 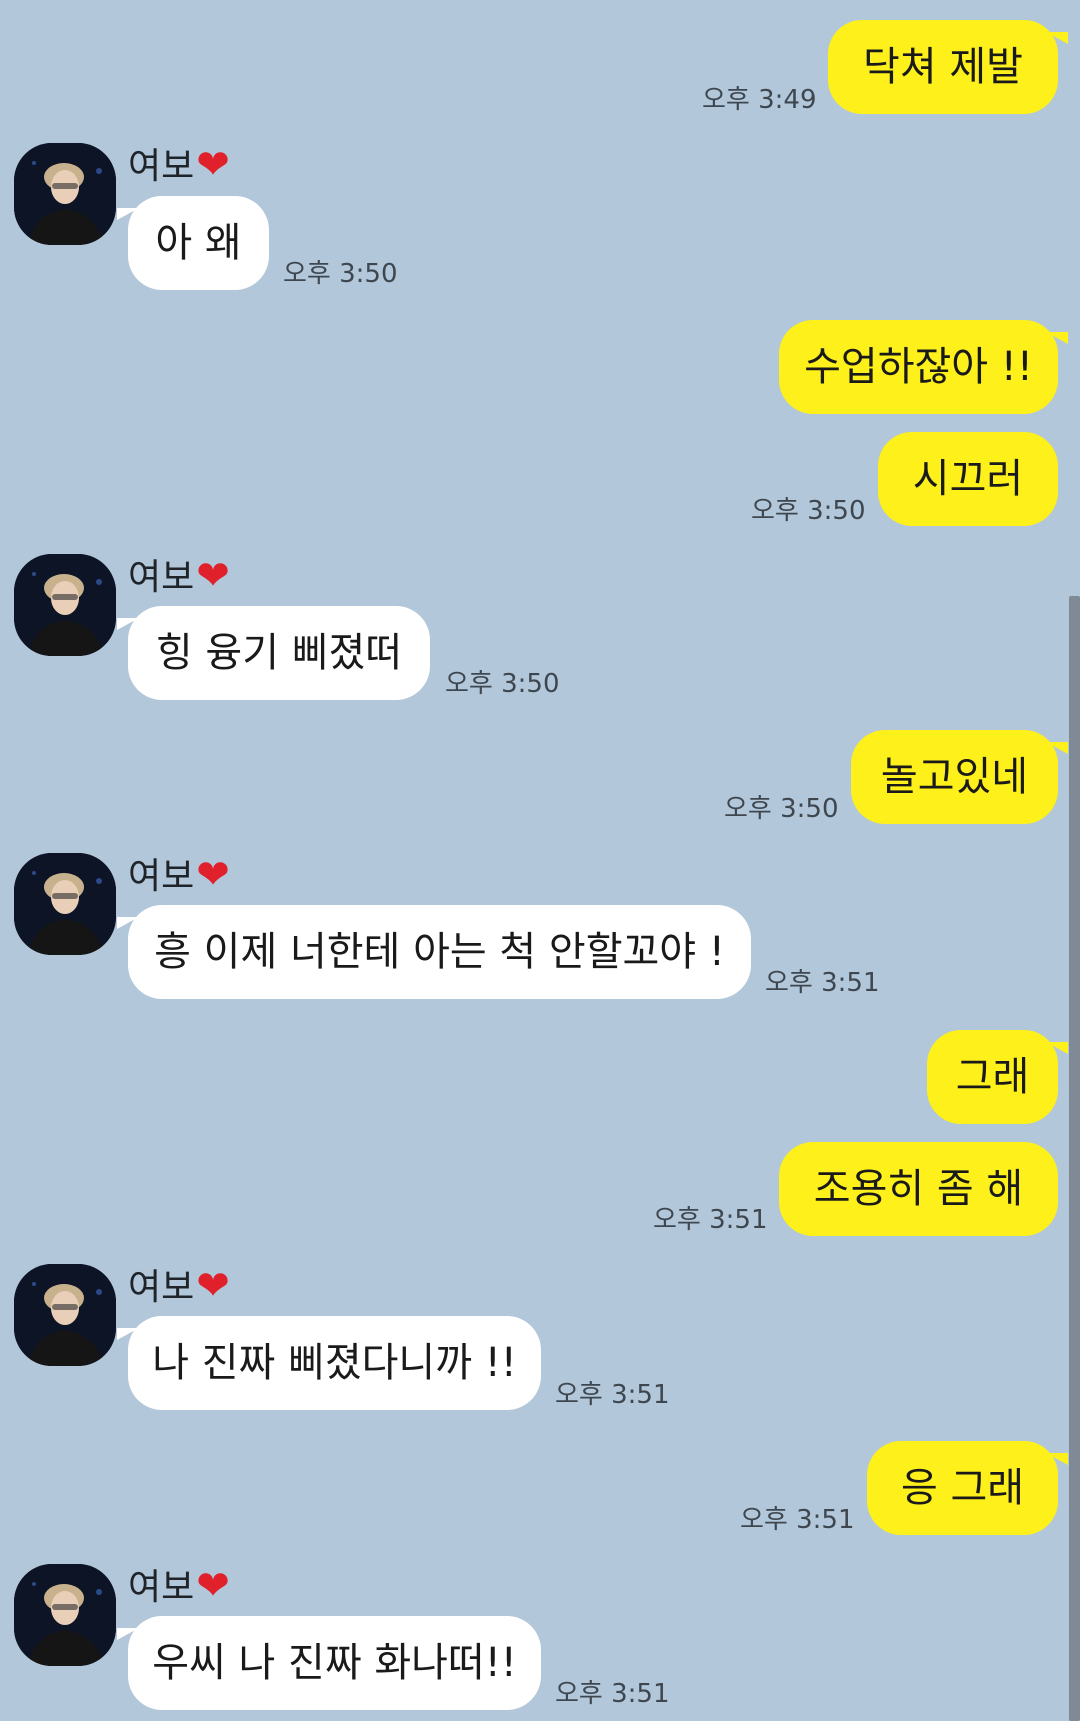 I want to click on my-message-bubble: 수업하잖아 !!, so click(x=918, y=367).